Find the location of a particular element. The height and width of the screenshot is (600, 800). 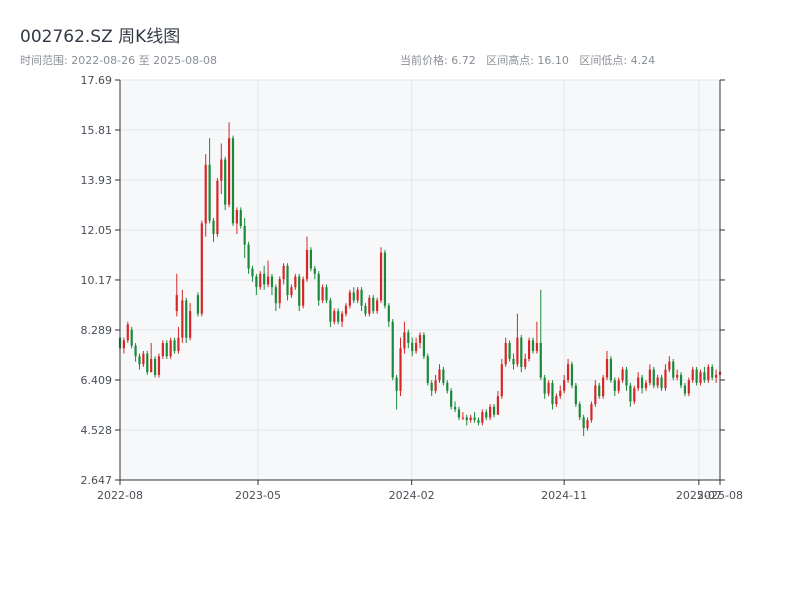

x-tick-label: 2024-02 is located at coordinates (412, 495).